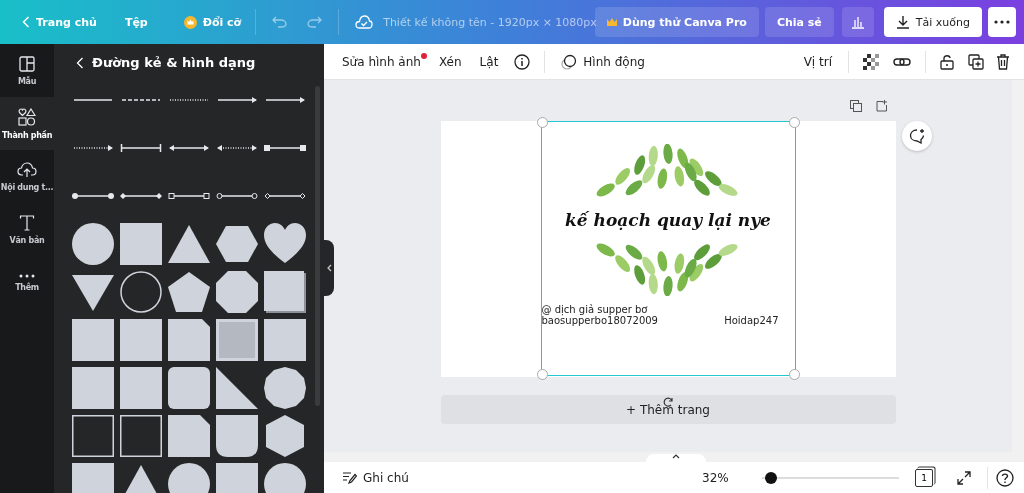  I want to click on chevron-icon, so click(329, 268).